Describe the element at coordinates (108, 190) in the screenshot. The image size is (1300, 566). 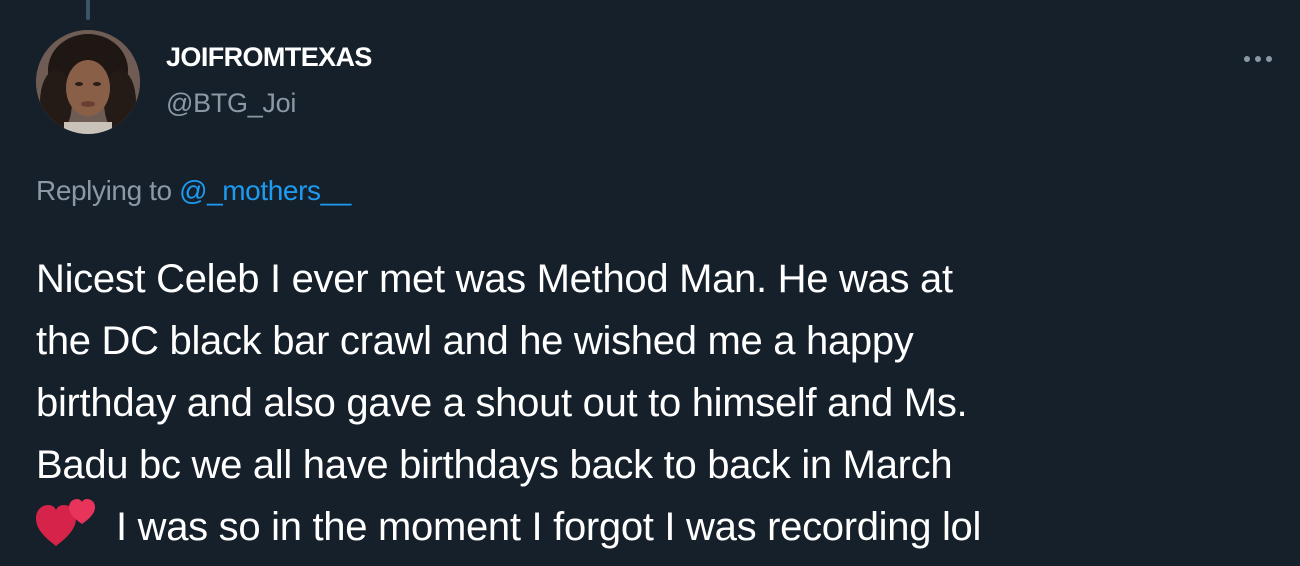
I see `replying-to-label: Replying to` at that location.